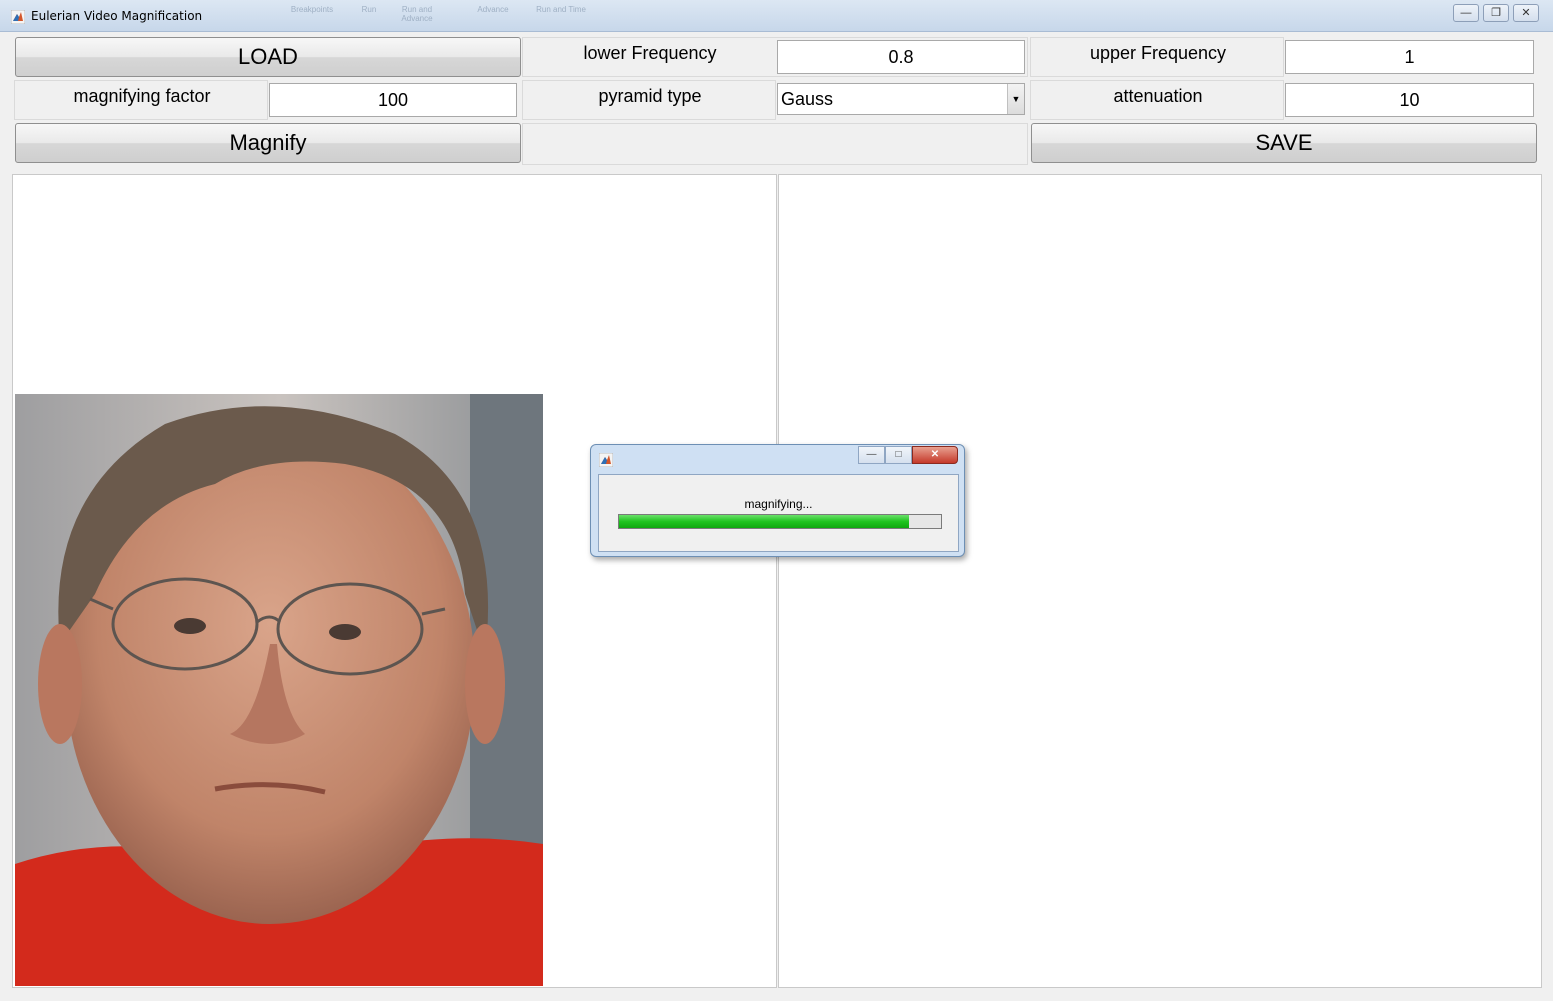 Image resolution: width=1553 pixels, height=1001 pixels. Describe the element at coordinates (369, 9) in the screenshot. I see `ghost-toolbar-item: Run` at that location.